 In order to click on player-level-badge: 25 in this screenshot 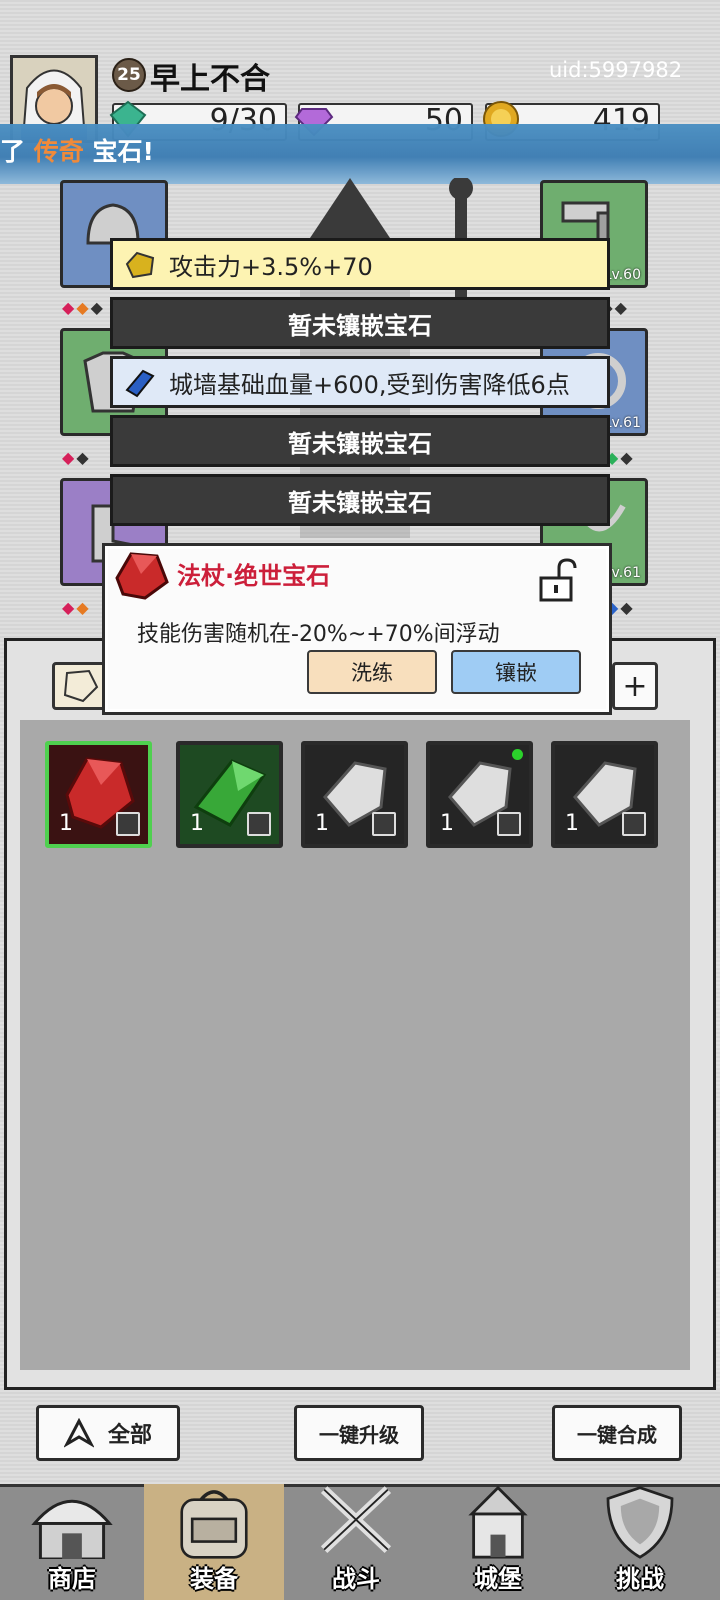, I will do `click(129, 75)`.